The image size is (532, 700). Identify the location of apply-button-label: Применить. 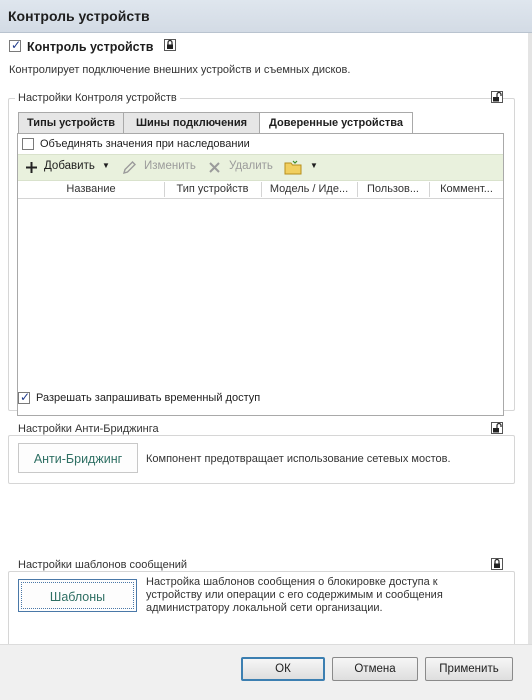
(469, 669).